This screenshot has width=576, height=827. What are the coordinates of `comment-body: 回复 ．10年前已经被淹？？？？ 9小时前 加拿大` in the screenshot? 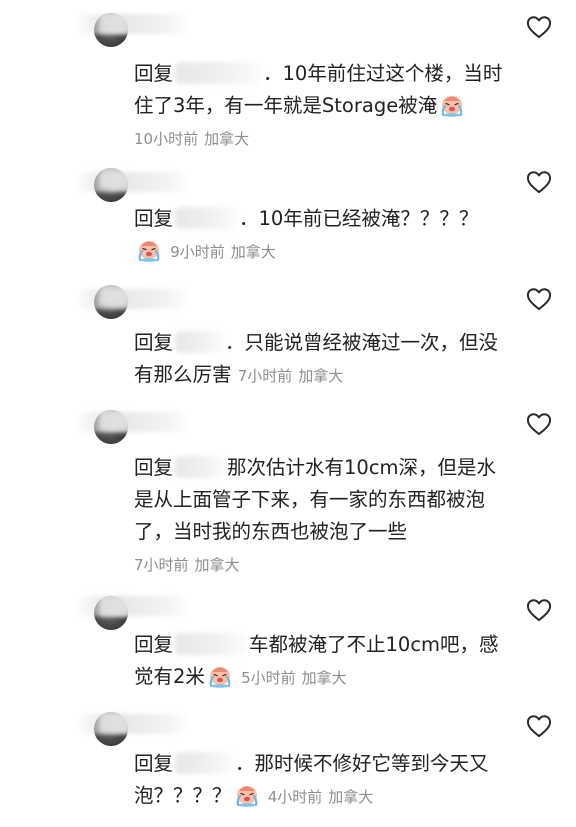 It's located at (319, 235).